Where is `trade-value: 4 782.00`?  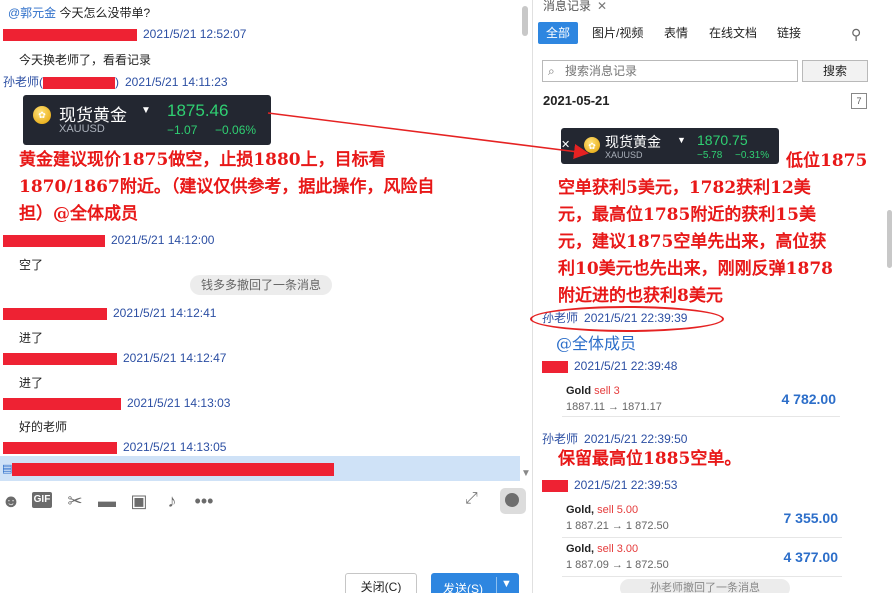 trade-value: 4 782.00 is located at coordinates (809, 399).